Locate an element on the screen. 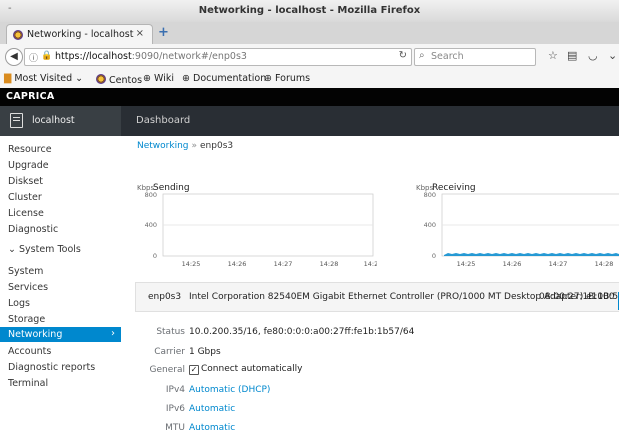 The height and width of the screenshot is (444, 619). server-icon is located at coordinates (16, 120).